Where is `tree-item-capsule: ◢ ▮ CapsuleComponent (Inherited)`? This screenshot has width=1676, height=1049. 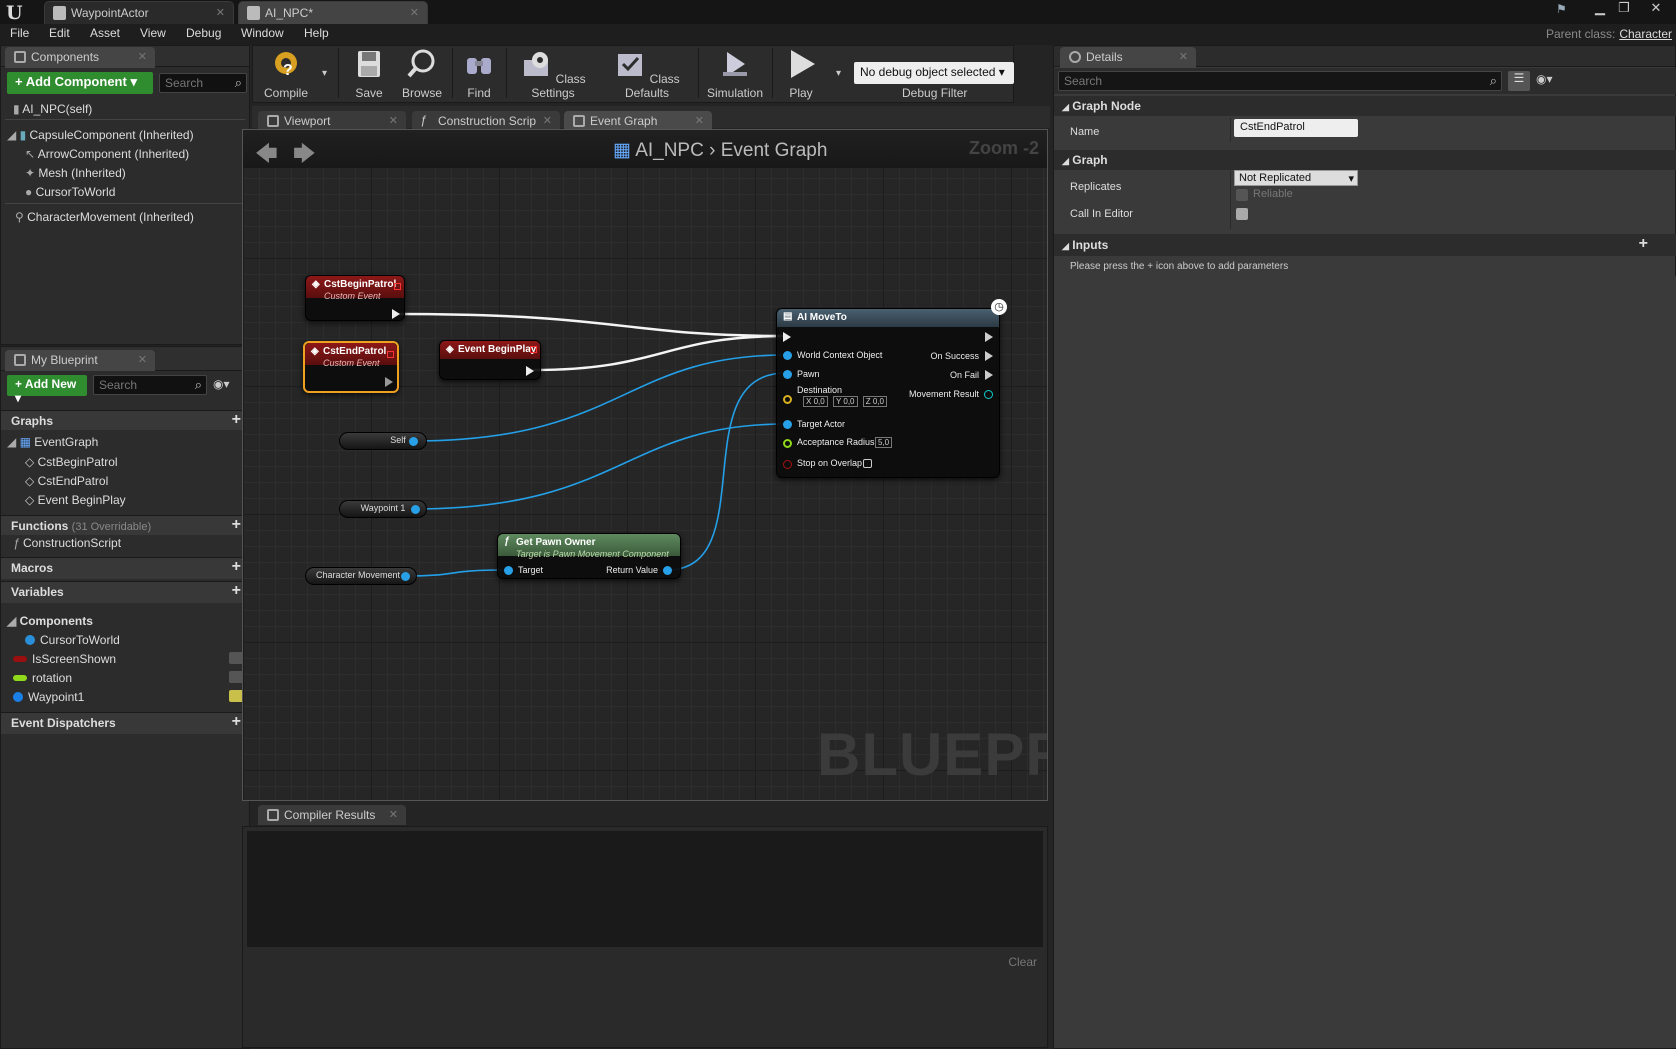 tree-item-capsule: ◢ ▮ CapsuleComponent (Inherited) is located at coordinates (100, 135).